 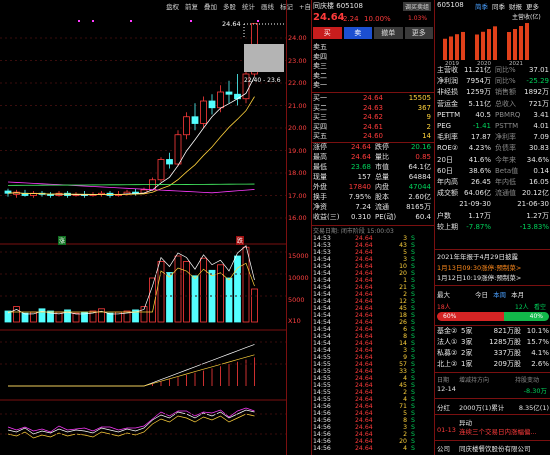 I want to click on last-price: 24.64, so click(x=329, y=17).